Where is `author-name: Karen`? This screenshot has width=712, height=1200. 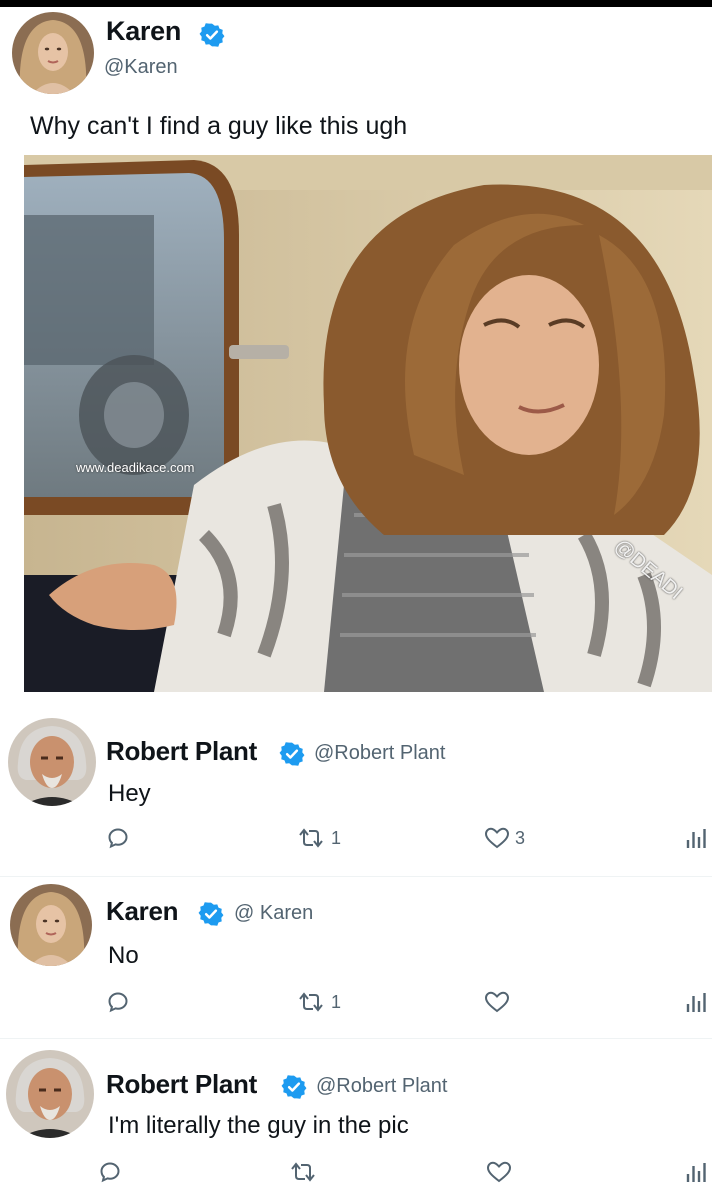
author-name: Karen is located at coordinates (143, 31).